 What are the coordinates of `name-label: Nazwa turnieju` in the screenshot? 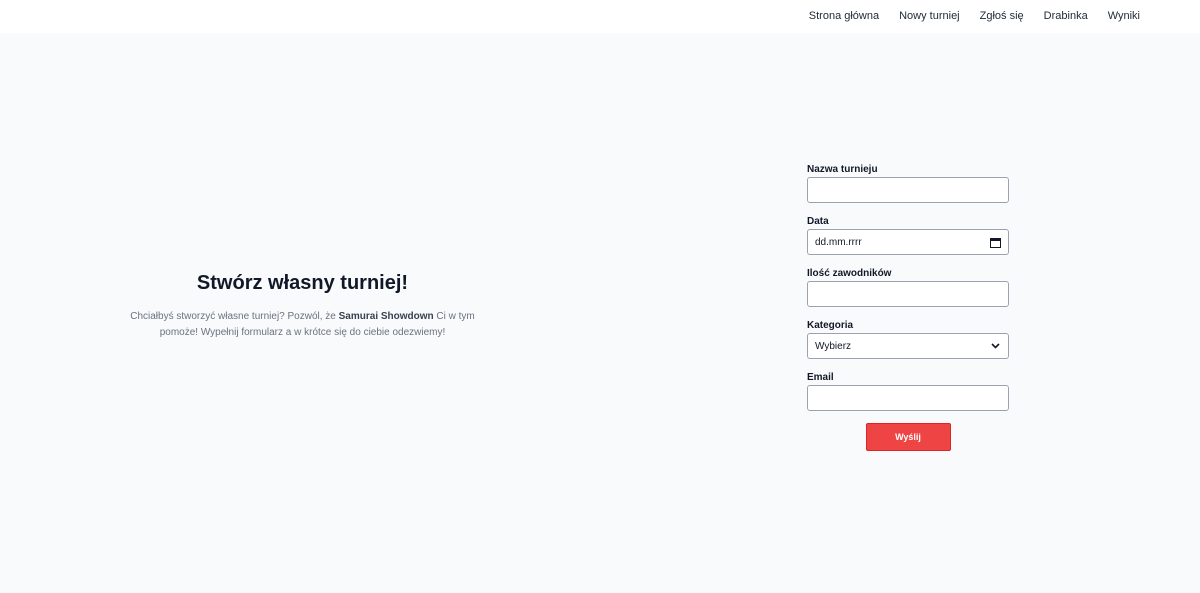 It's located at (842, 169).